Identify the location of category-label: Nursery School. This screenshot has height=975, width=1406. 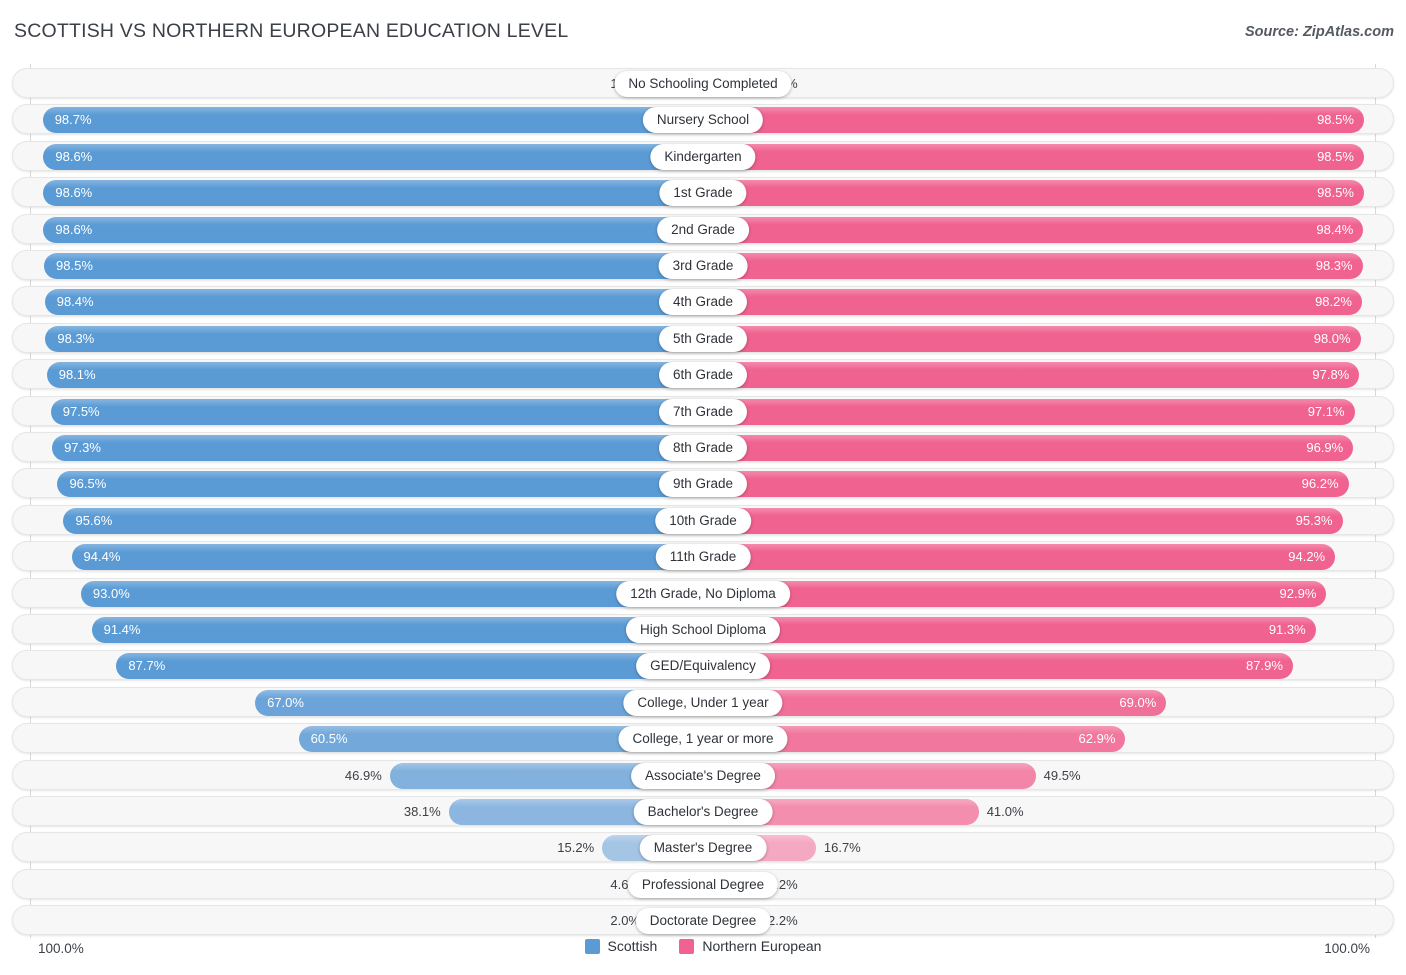
(703, 120).